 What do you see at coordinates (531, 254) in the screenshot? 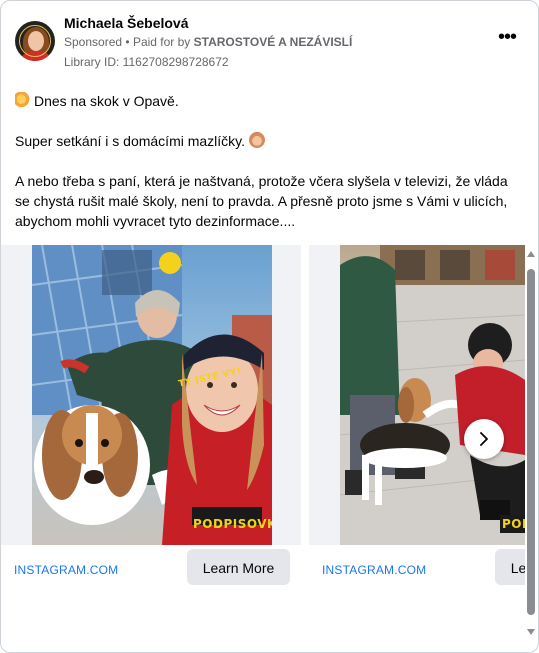
I see `scroll-up-arrow-icon` at bounding box center [531, 254].